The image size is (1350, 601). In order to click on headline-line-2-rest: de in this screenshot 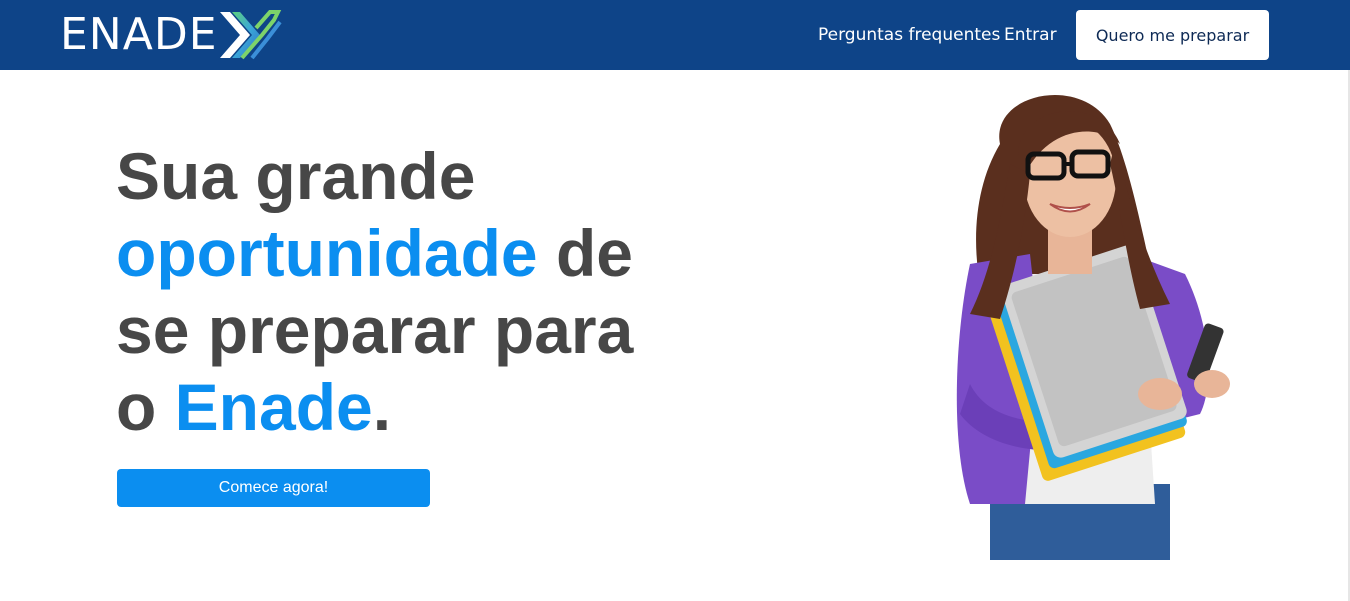, I will do `click(585, 253)`.